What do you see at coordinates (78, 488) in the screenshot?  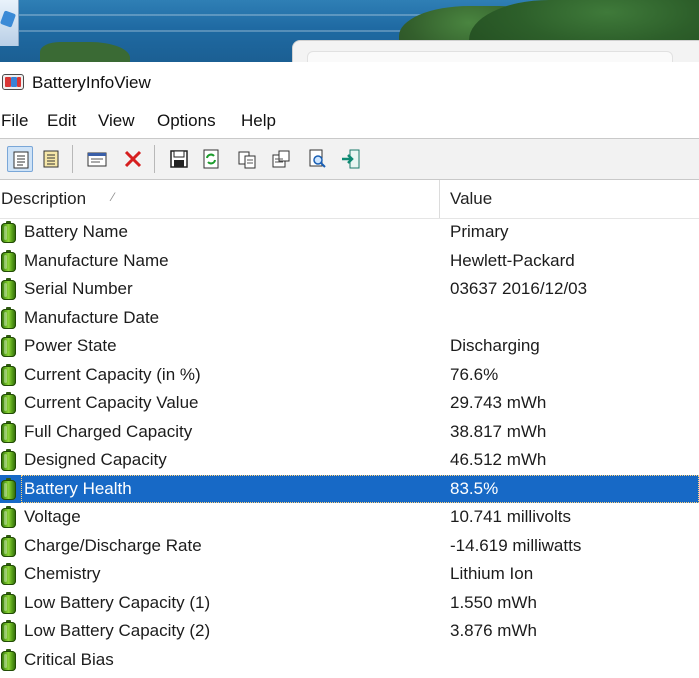 I see `row-description: Battery Health` at bounding box center [78, 488].